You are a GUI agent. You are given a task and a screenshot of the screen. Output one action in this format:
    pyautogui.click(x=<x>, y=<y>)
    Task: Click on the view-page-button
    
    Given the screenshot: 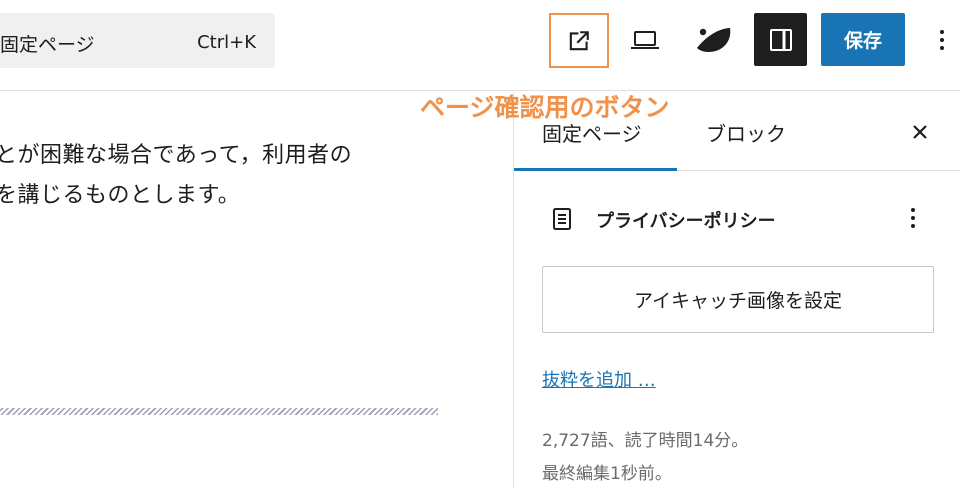 What is the action you would take?
    pyautogui.click(x=579, y=40)
    